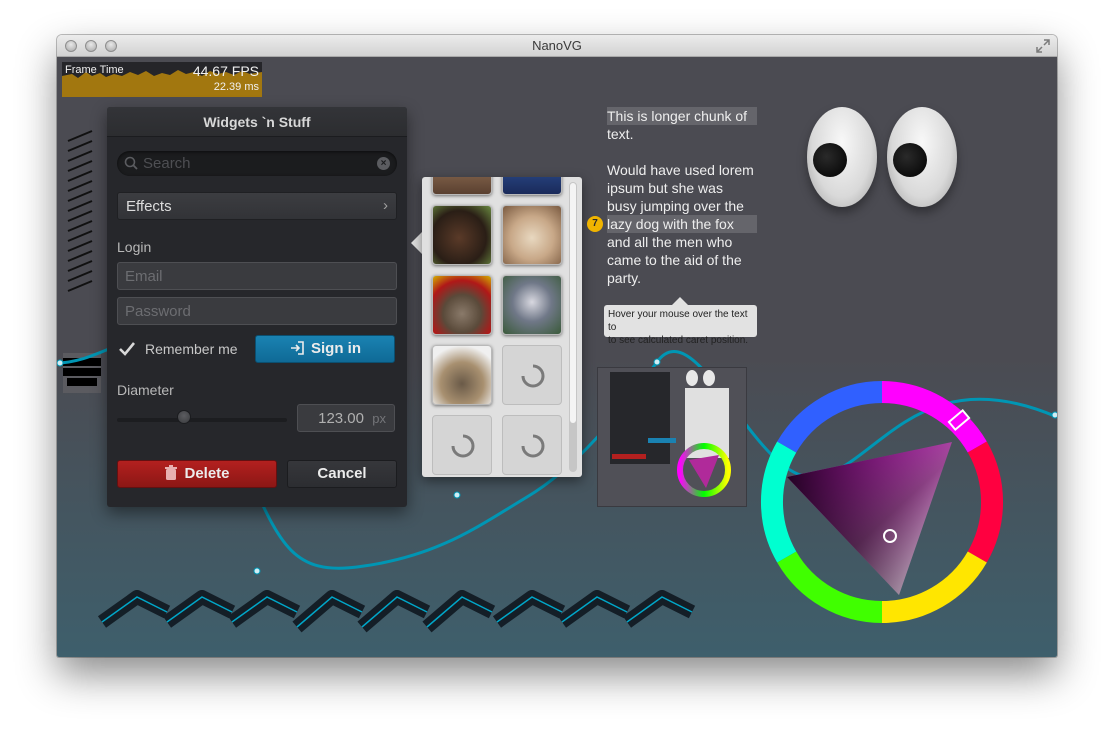 This screenshot has width=1114, height=736. Describe the element at coordinates (1043, 46) in the screenshot. I see `fullscreen-icon` at that location.